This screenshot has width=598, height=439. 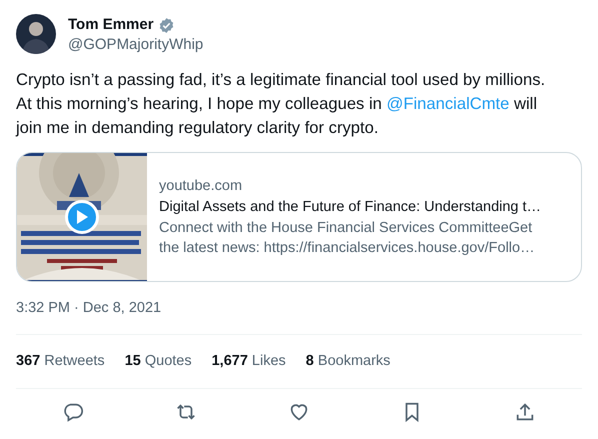 What do you see at coordinates (525, 411) in the screenshot?
I see `share-icon` at bounding box center [525, 411].